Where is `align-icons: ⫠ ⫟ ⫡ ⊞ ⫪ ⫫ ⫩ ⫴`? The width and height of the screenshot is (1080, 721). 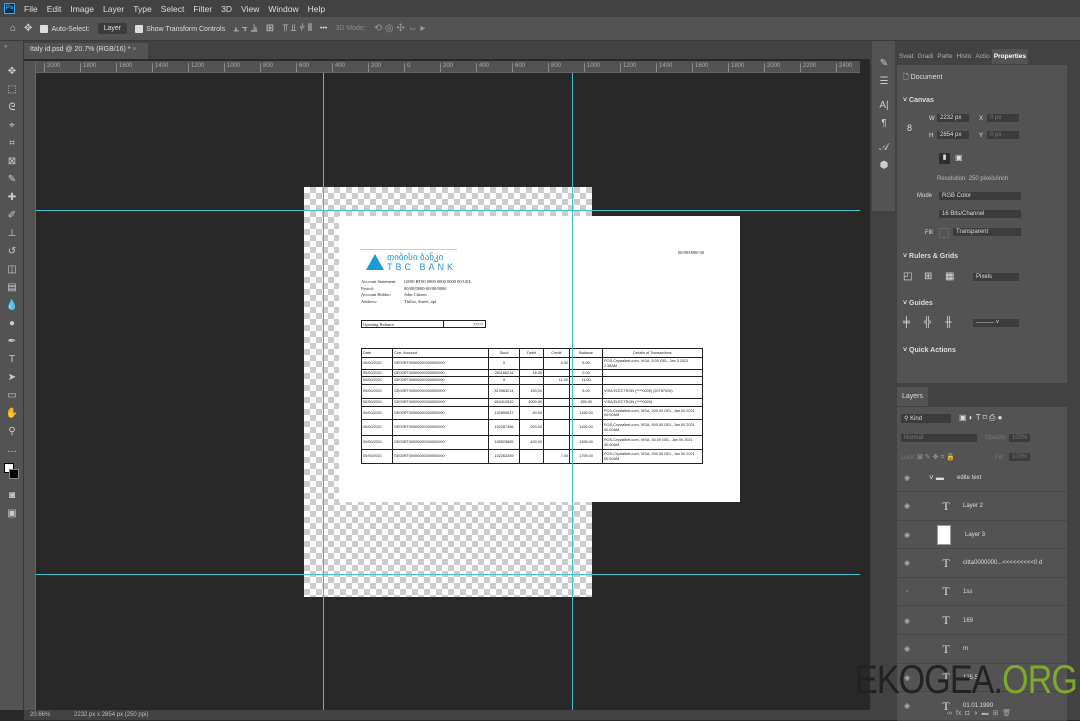 align-icons: ⫠ ⫟ ⫡ ⊞ ⫪ ⫫ ⫩ ⫴ is located at coordinates (272, 28).